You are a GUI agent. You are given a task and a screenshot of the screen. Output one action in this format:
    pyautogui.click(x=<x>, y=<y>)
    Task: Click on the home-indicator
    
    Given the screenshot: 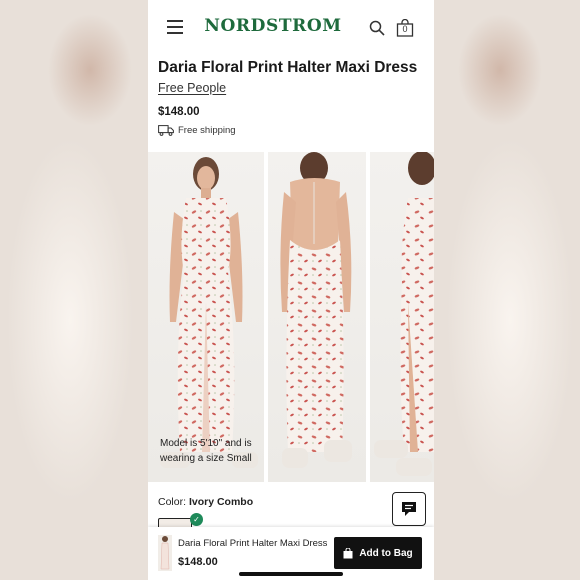 What is the action you would take?
    pyautogui.click(x=291, y=574)
    